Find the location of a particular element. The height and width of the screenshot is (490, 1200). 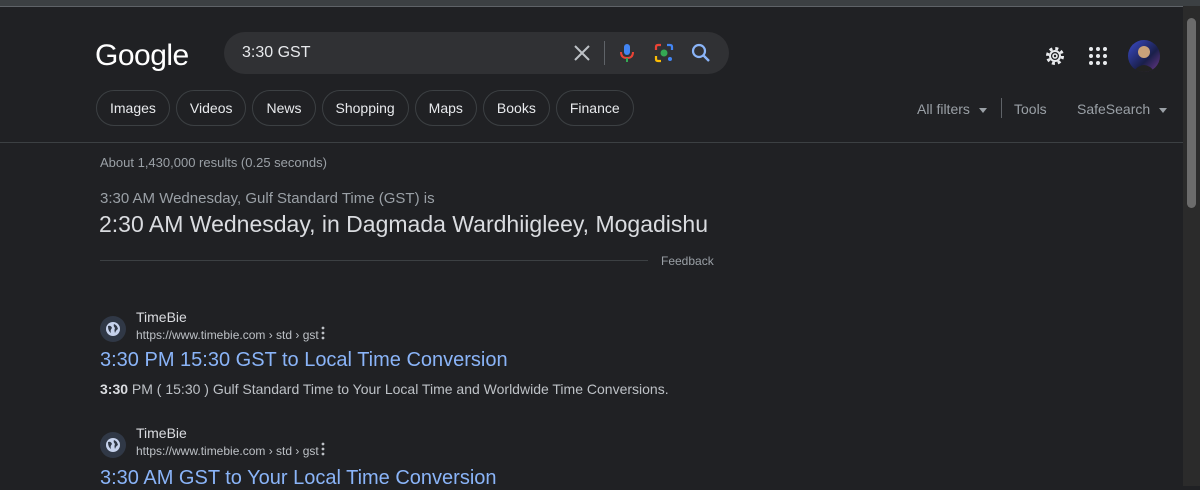

search-box: 3:30 GST is located at coordinates (476, 53).